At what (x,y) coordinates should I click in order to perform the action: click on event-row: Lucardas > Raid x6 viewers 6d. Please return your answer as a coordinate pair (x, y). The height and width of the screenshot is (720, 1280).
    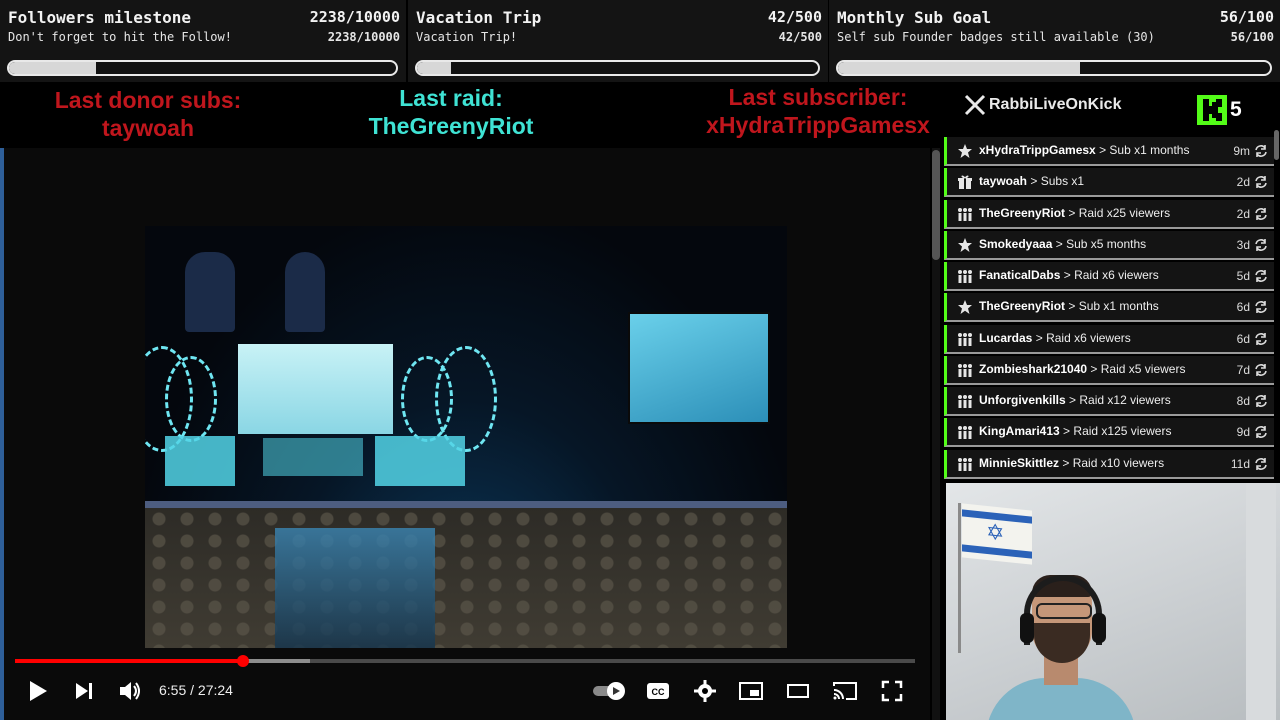
    Looking at the image, I should click on (1109, 339).